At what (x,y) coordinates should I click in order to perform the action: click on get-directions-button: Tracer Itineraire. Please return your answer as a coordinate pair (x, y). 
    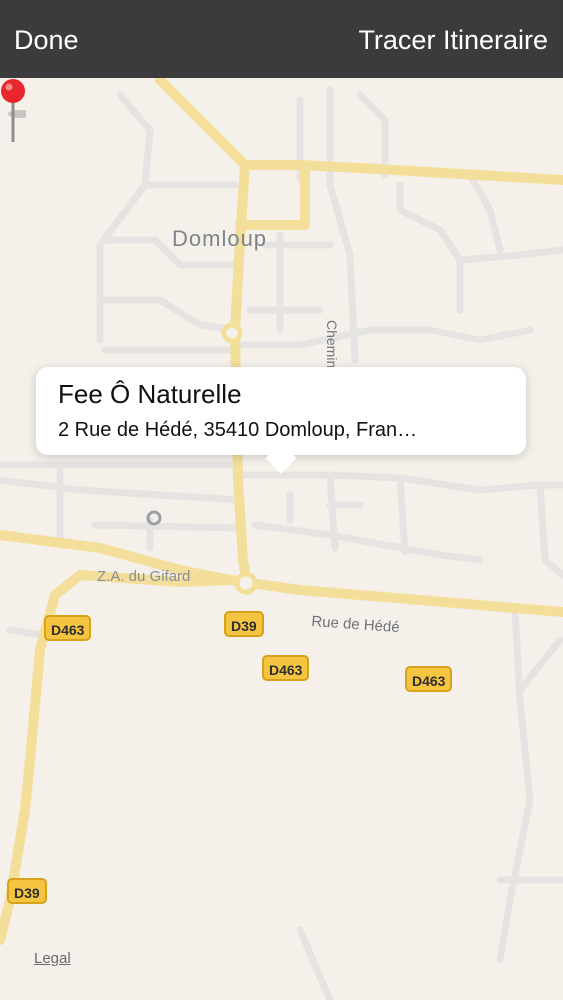
    Looking at the image, I should click on (453, 40).